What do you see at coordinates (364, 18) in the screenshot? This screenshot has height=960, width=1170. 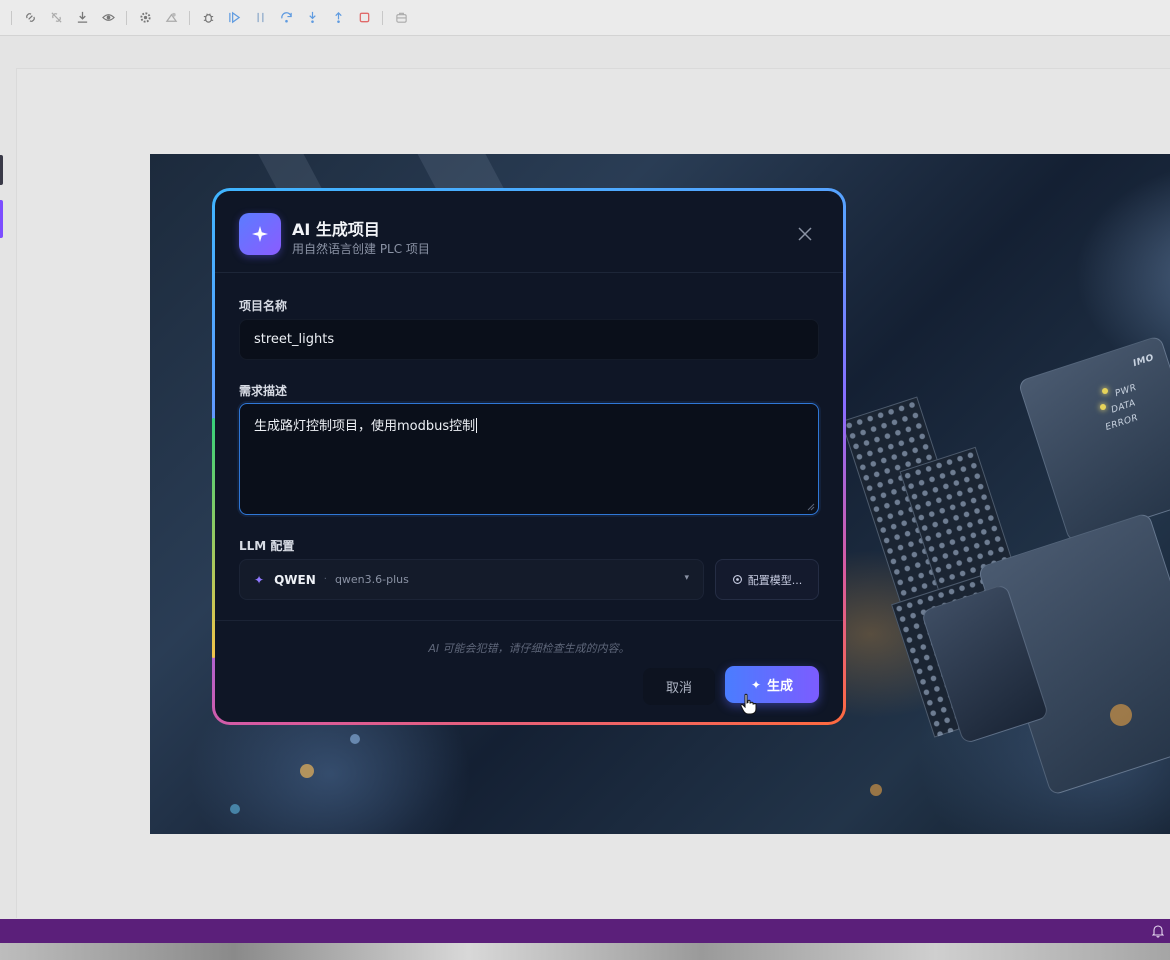 I see `stop-icon` at bounding box center [364, 18].